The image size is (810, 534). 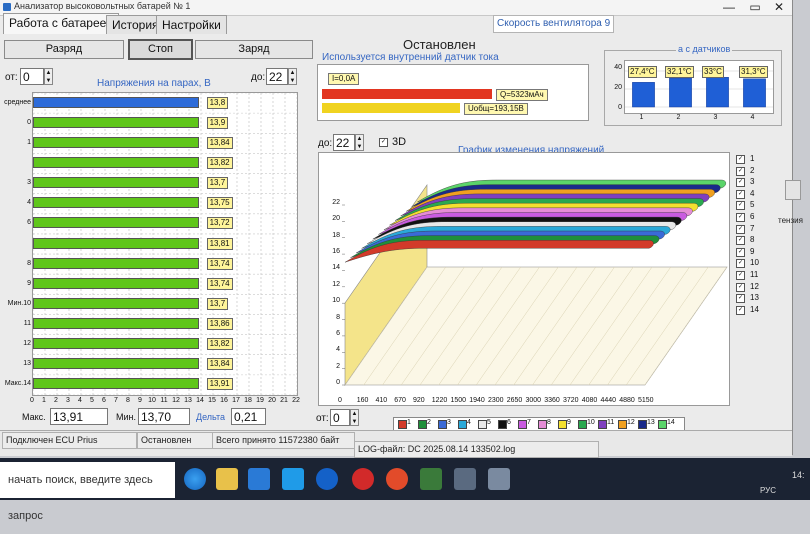 I want to click on voltage-x-tick: 12, so click(x=176, y=400).